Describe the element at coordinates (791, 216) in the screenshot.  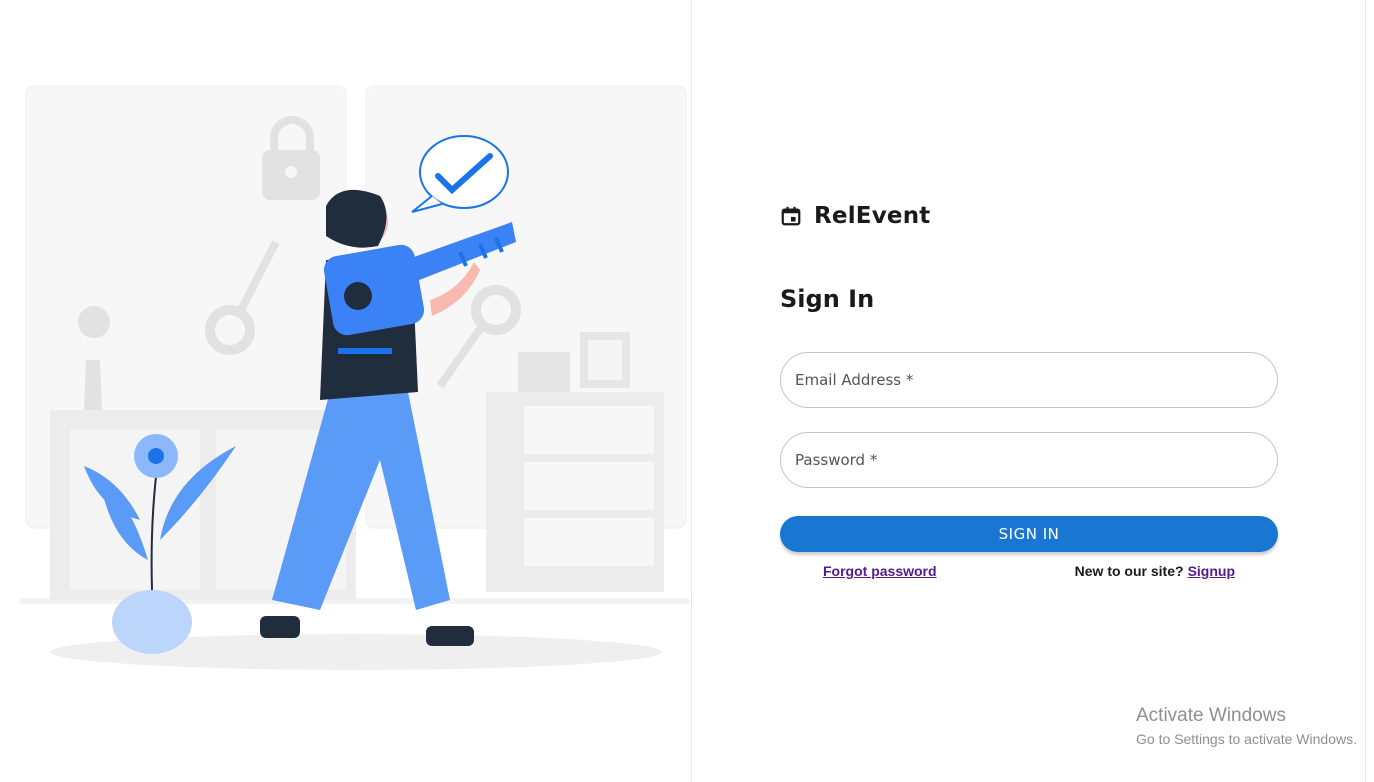
I see `calendar-icon` at that location.